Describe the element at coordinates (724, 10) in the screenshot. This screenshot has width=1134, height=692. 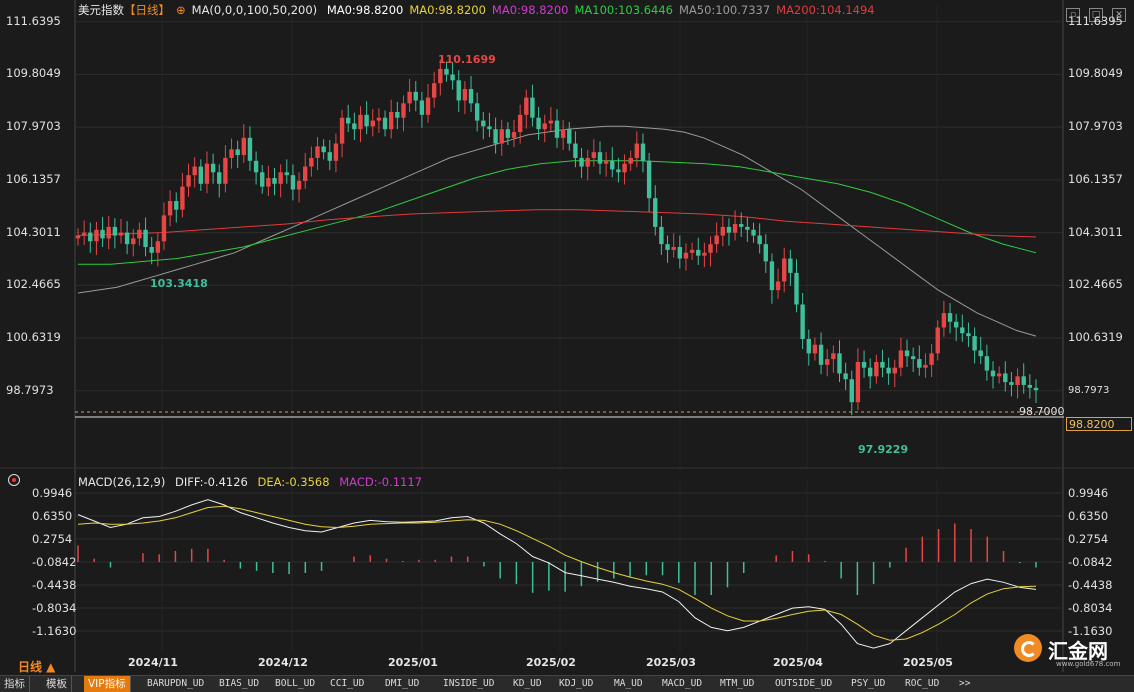
I see `ma-legend-item: MA50:100.7337` at that location.